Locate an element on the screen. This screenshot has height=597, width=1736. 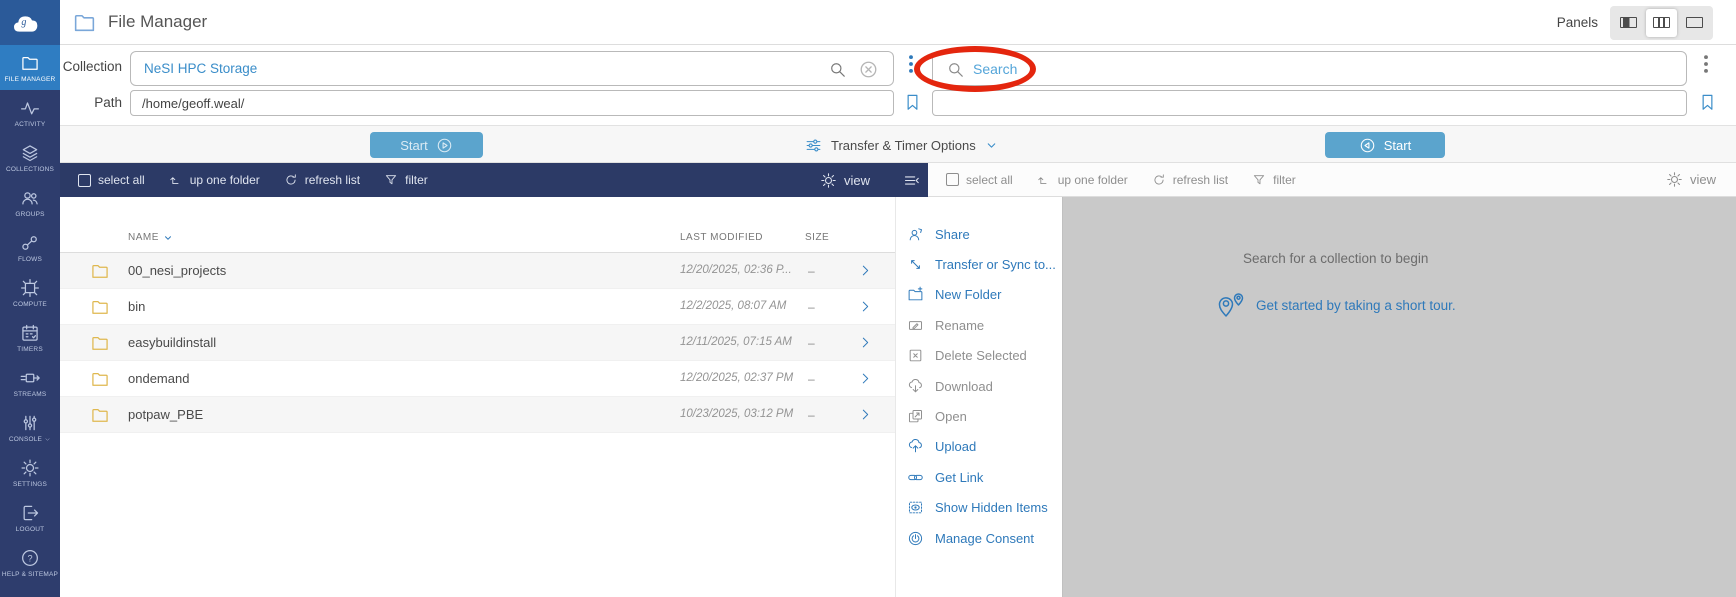
sidebar-item-label: COMPUTE is located at coordinates (30, 304).